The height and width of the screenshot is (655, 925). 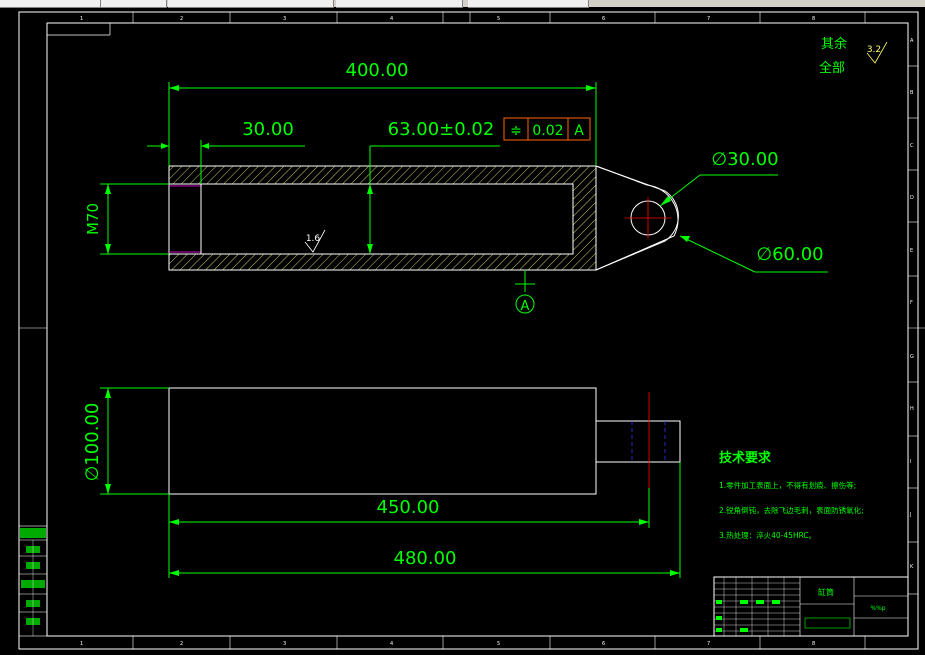 What do you see at coordinates (525, 306) in the screenshot?
I see `datum-marker: A` at bounding box center [525, 306].